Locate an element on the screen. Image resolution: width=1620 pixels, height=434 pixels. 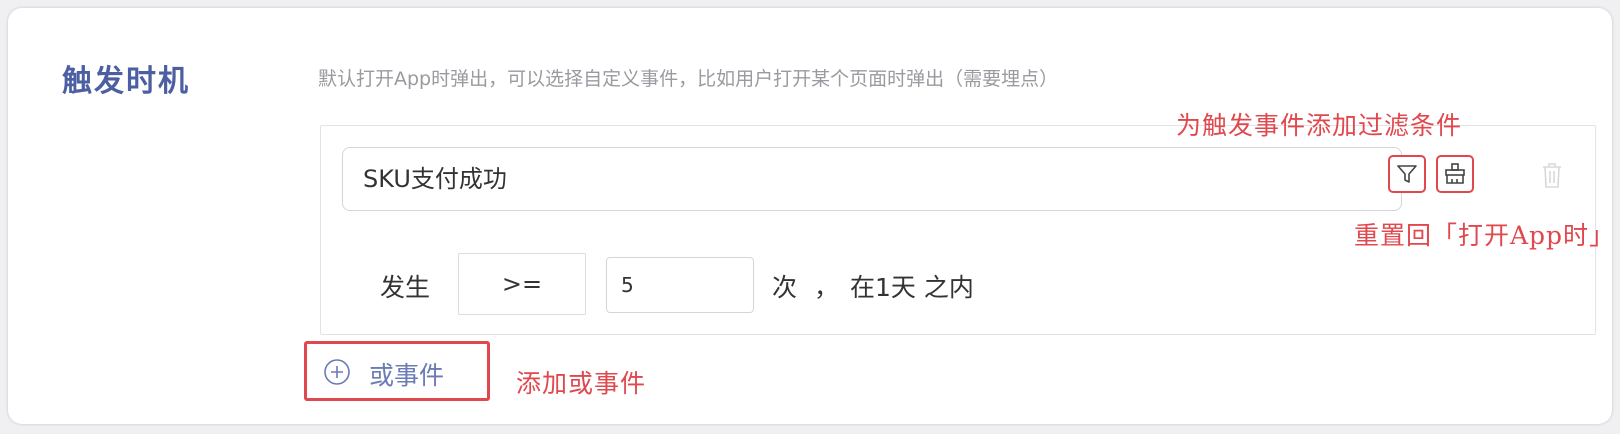
delete-button is located at coordinates (1552, 175).